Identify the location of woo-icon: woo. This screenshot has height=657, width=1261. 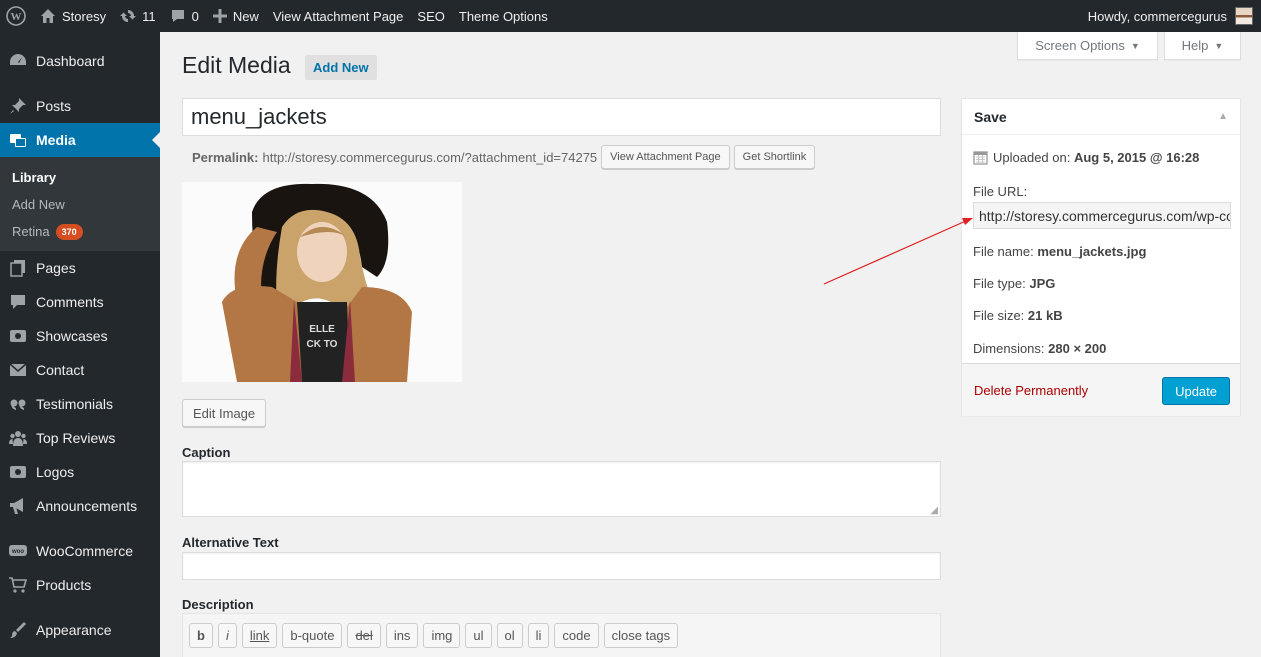
(18, 551).